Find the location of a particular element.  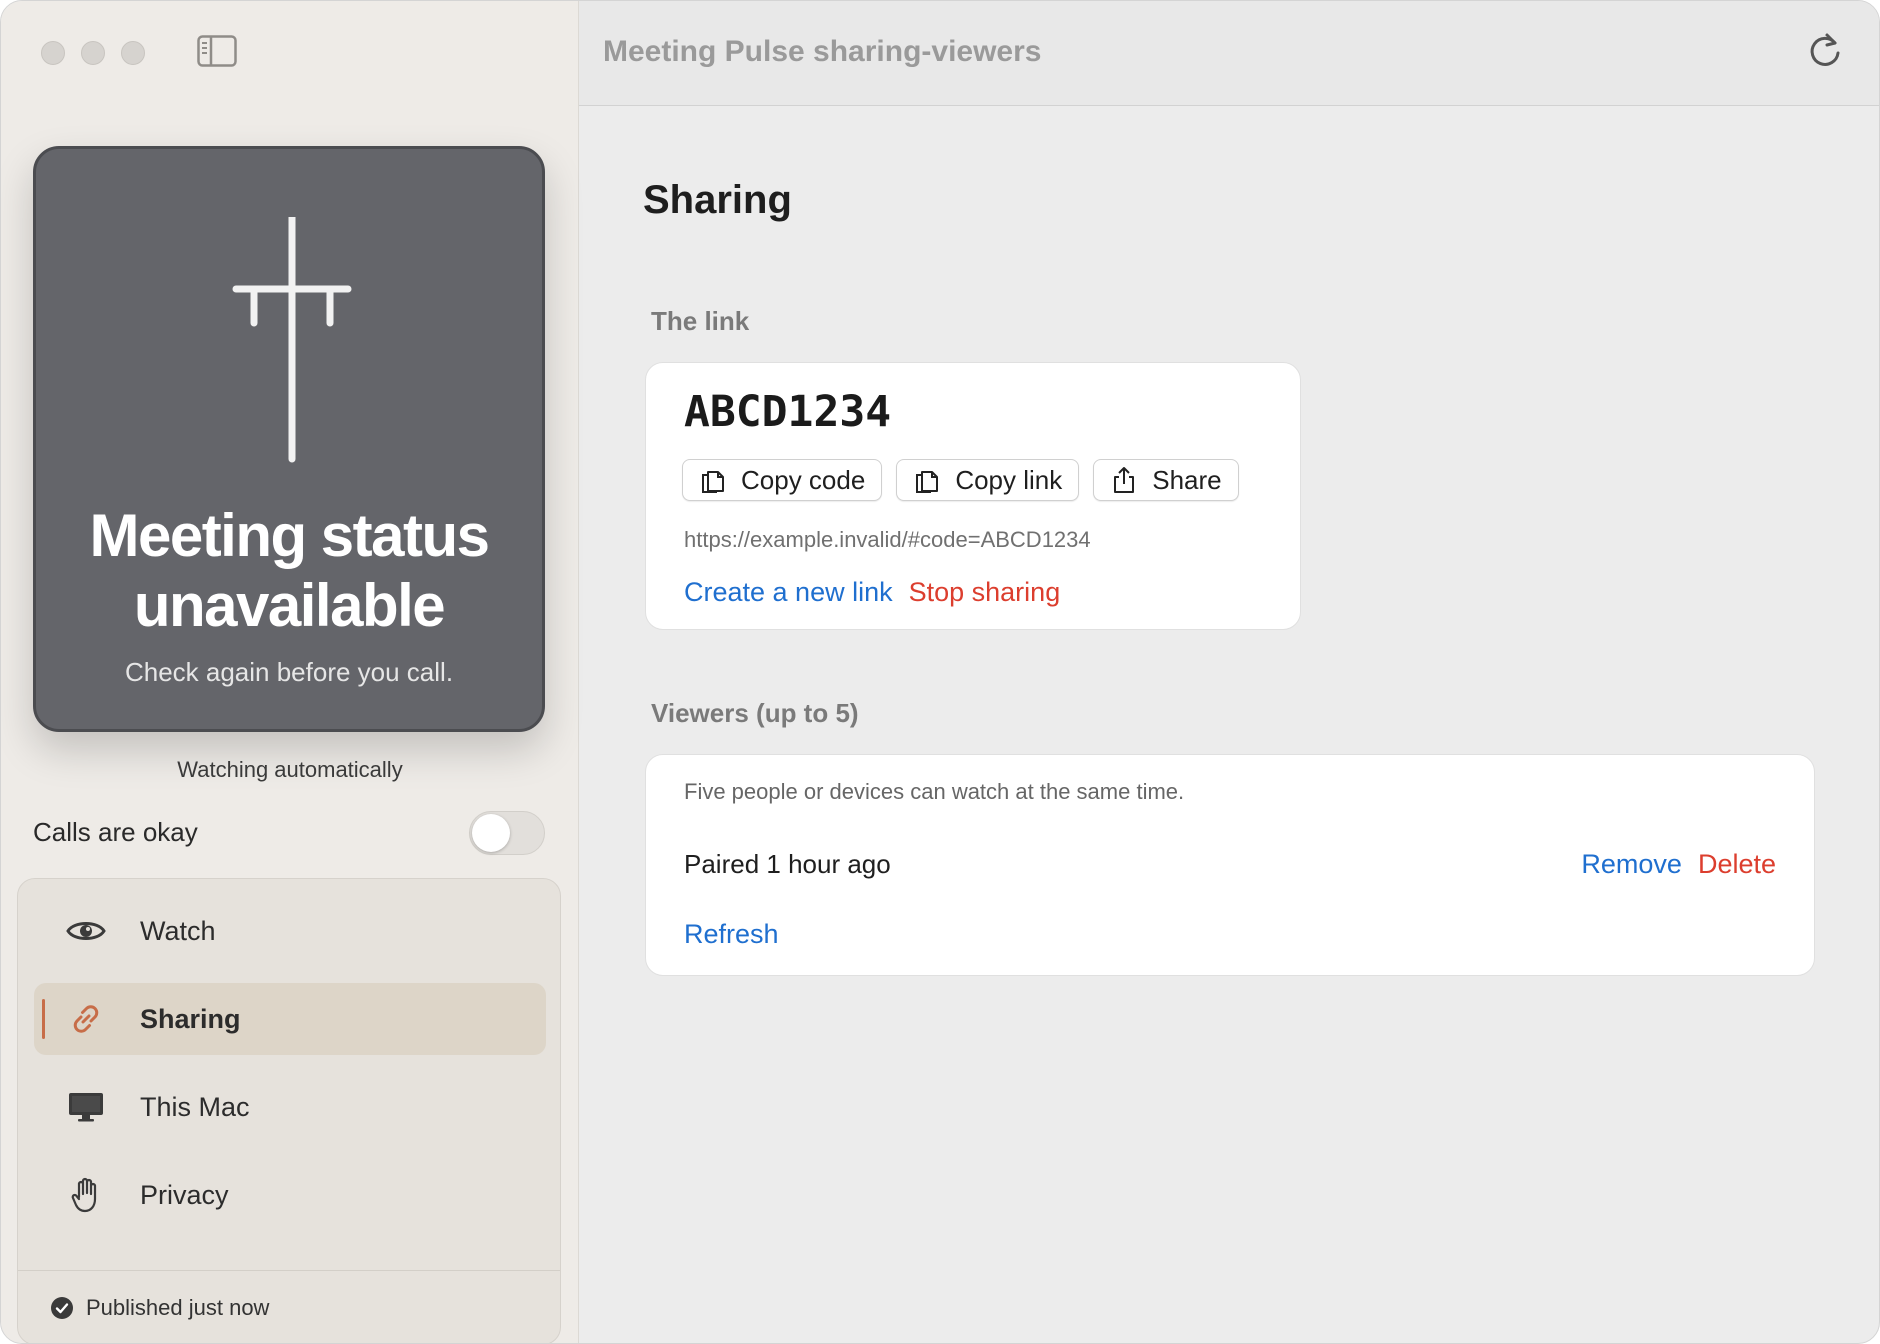

sidebar-item-label: This Mac is located at coordinates (195, 1106).